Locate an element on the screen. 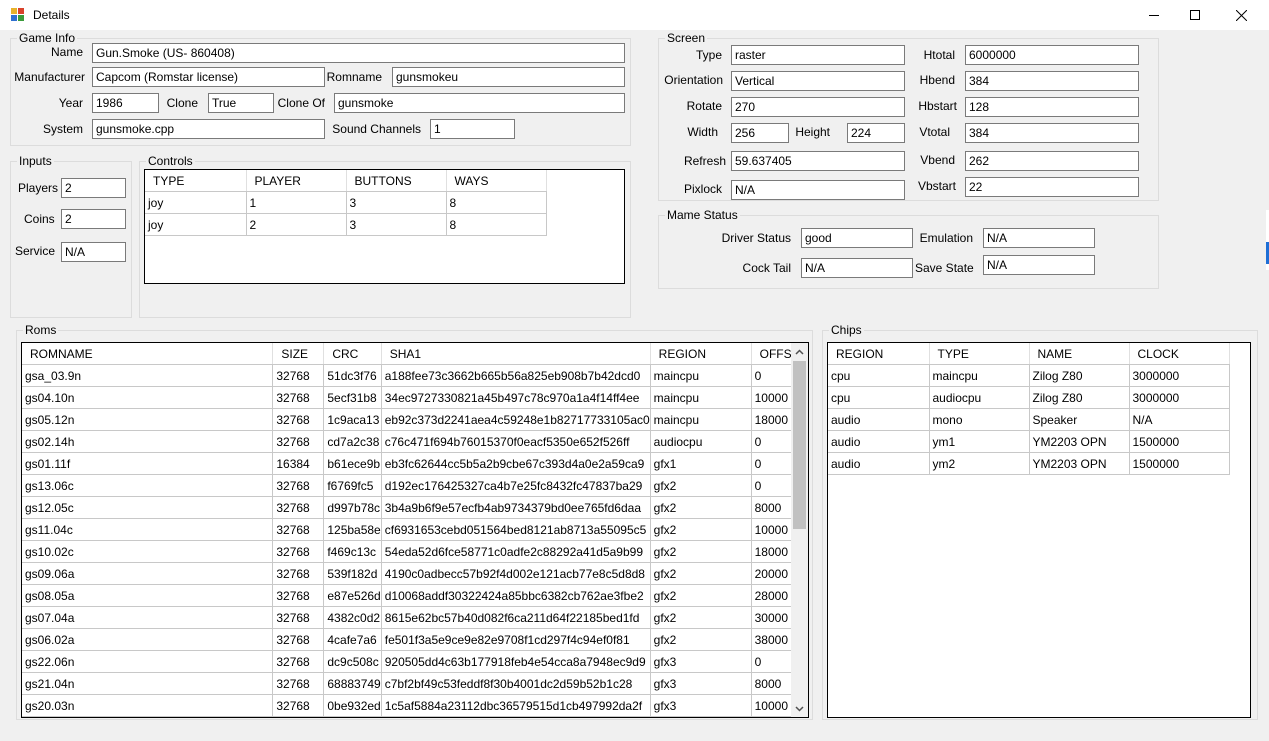  table-cell: 1500000 is located at coordinates (1179, 463).